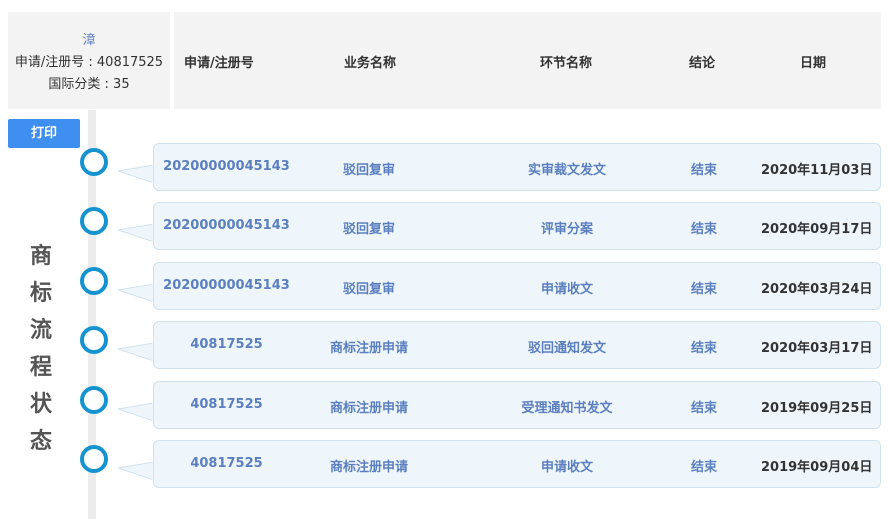  What do you see at coordinates (566, 229) in the screenshot?
I see `row-step: 评审分案` at bounding box center [566, 229].